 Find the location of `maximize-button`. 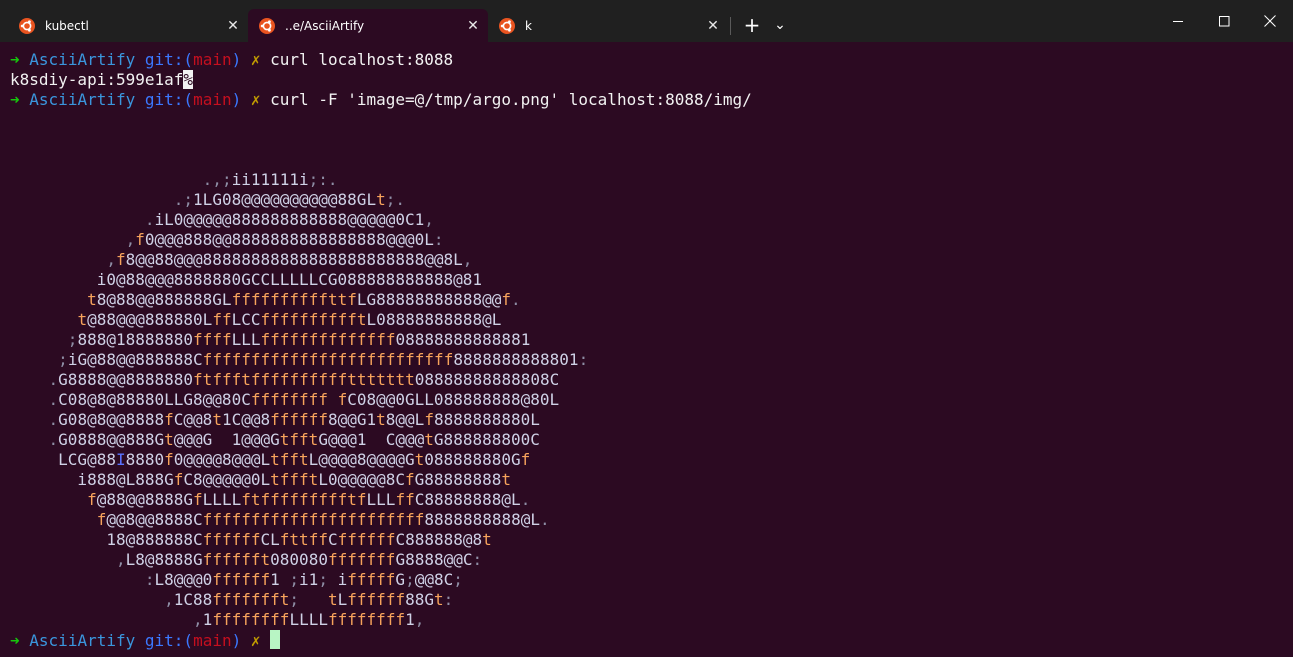

maximize-button is located at coordinates (1224, 21).